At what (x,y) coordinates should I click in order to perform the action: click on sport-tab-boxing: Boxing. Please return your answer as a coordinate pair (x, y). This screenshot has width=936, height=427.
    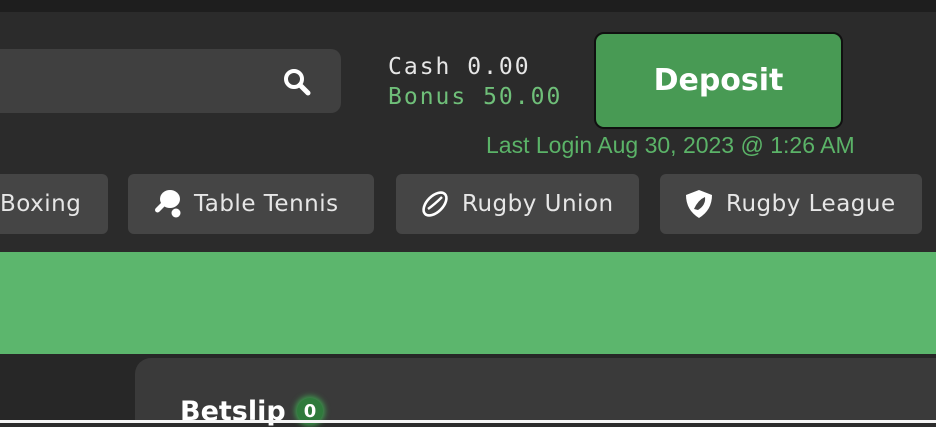
    Looking at the image, I should click on (54, 204).